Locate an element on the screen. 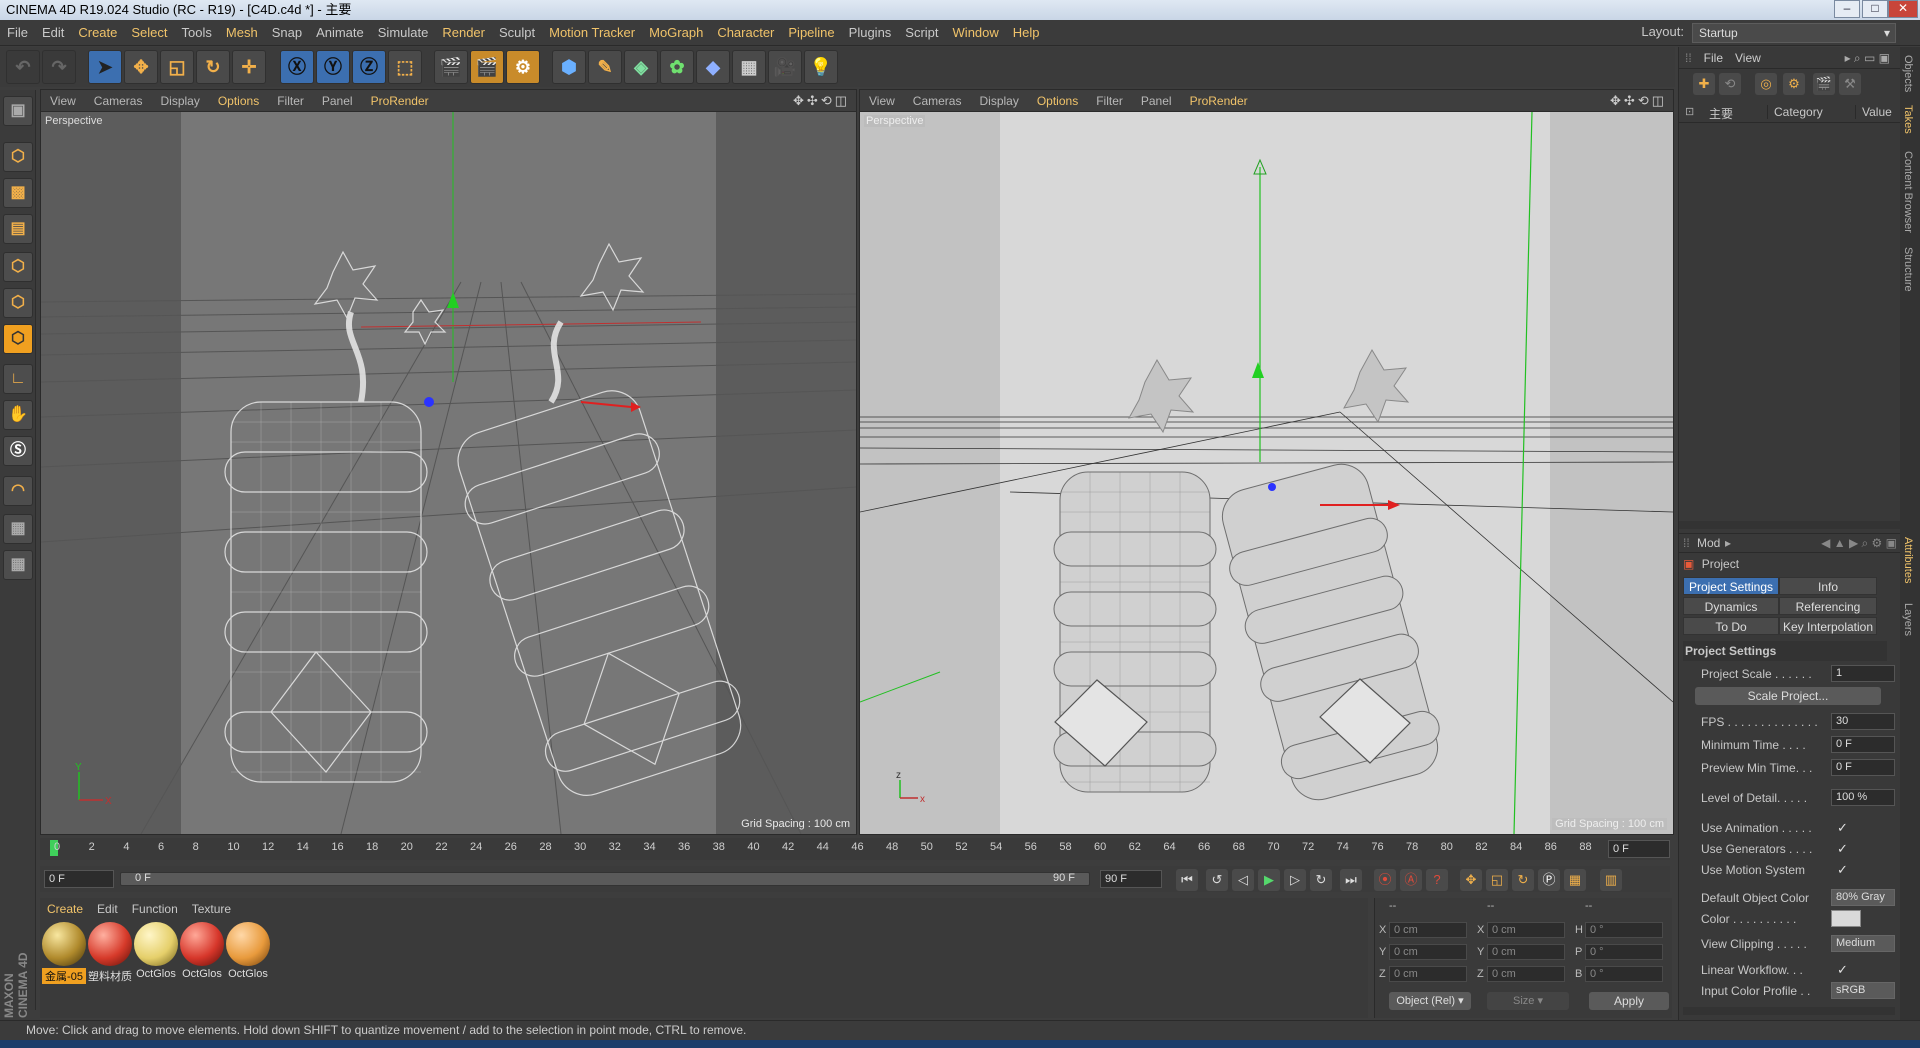 Image resolution: width=1920 pixels, height=1048 pixels. deformer-icon: ◆ is located at coordinates (713, 67).